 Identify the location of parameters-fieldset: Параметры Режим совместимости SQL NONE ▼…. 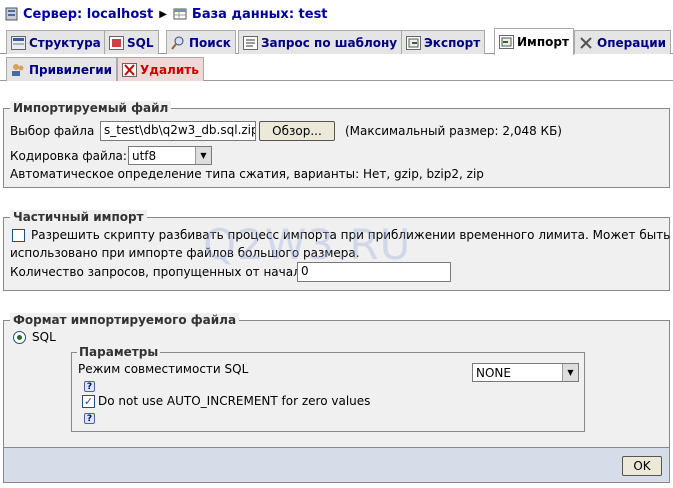
(328, 388).